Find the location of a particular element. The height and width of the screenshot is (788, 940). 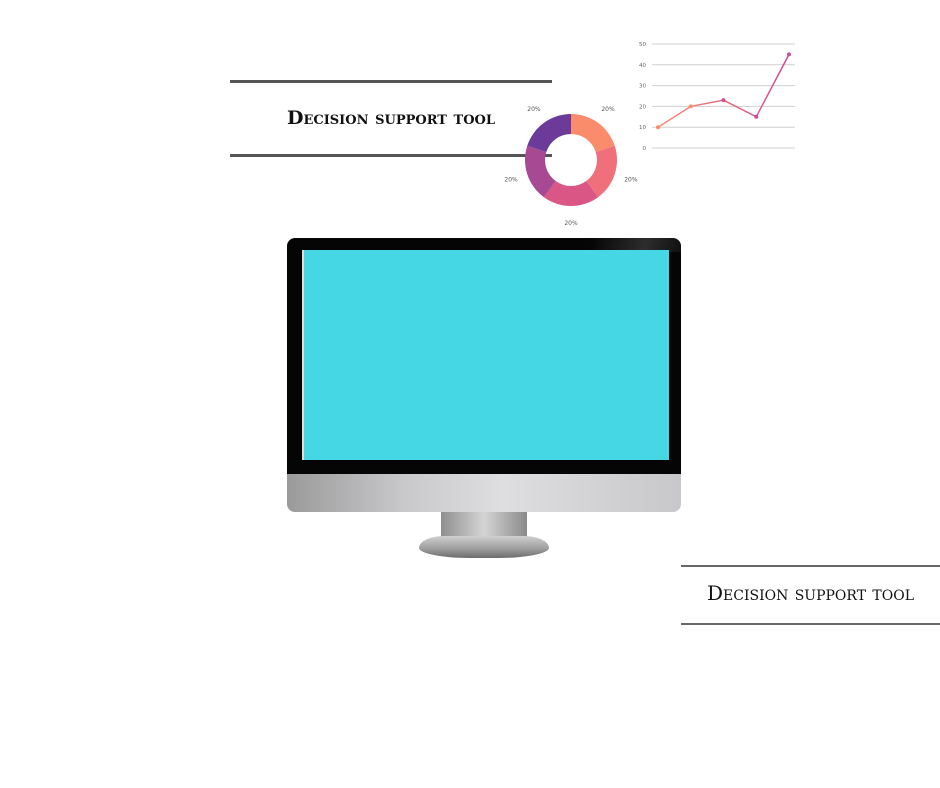

line-chart: 0 10 20 30 40 50 is located at coordinates (717, 97).